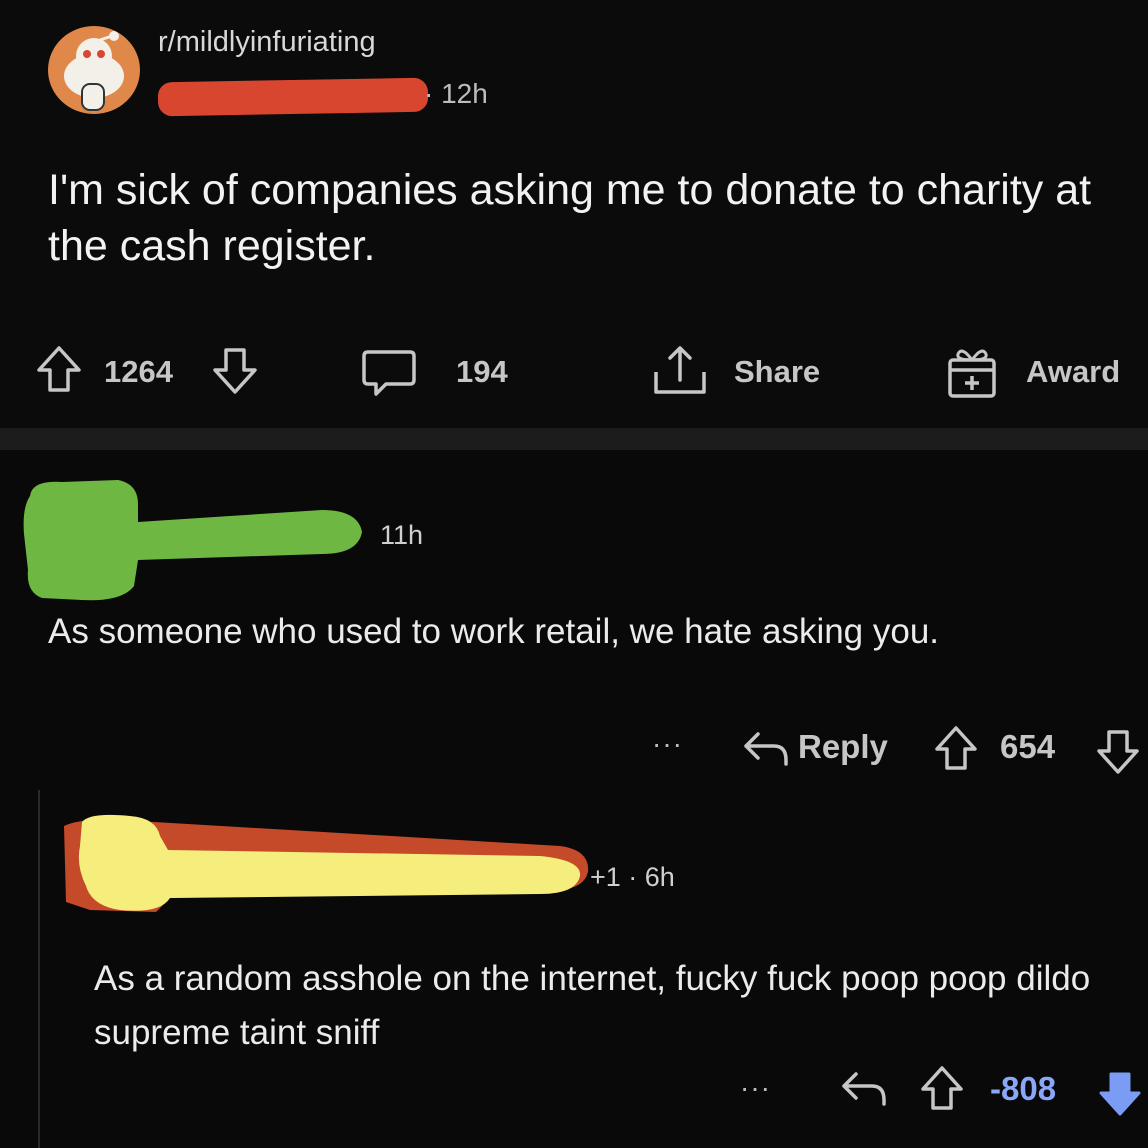 This screenshot has height=1148, width=1148. Describe the element at coordinates (777, 372) in the screenshot. I see `share-button: Share` at that location.